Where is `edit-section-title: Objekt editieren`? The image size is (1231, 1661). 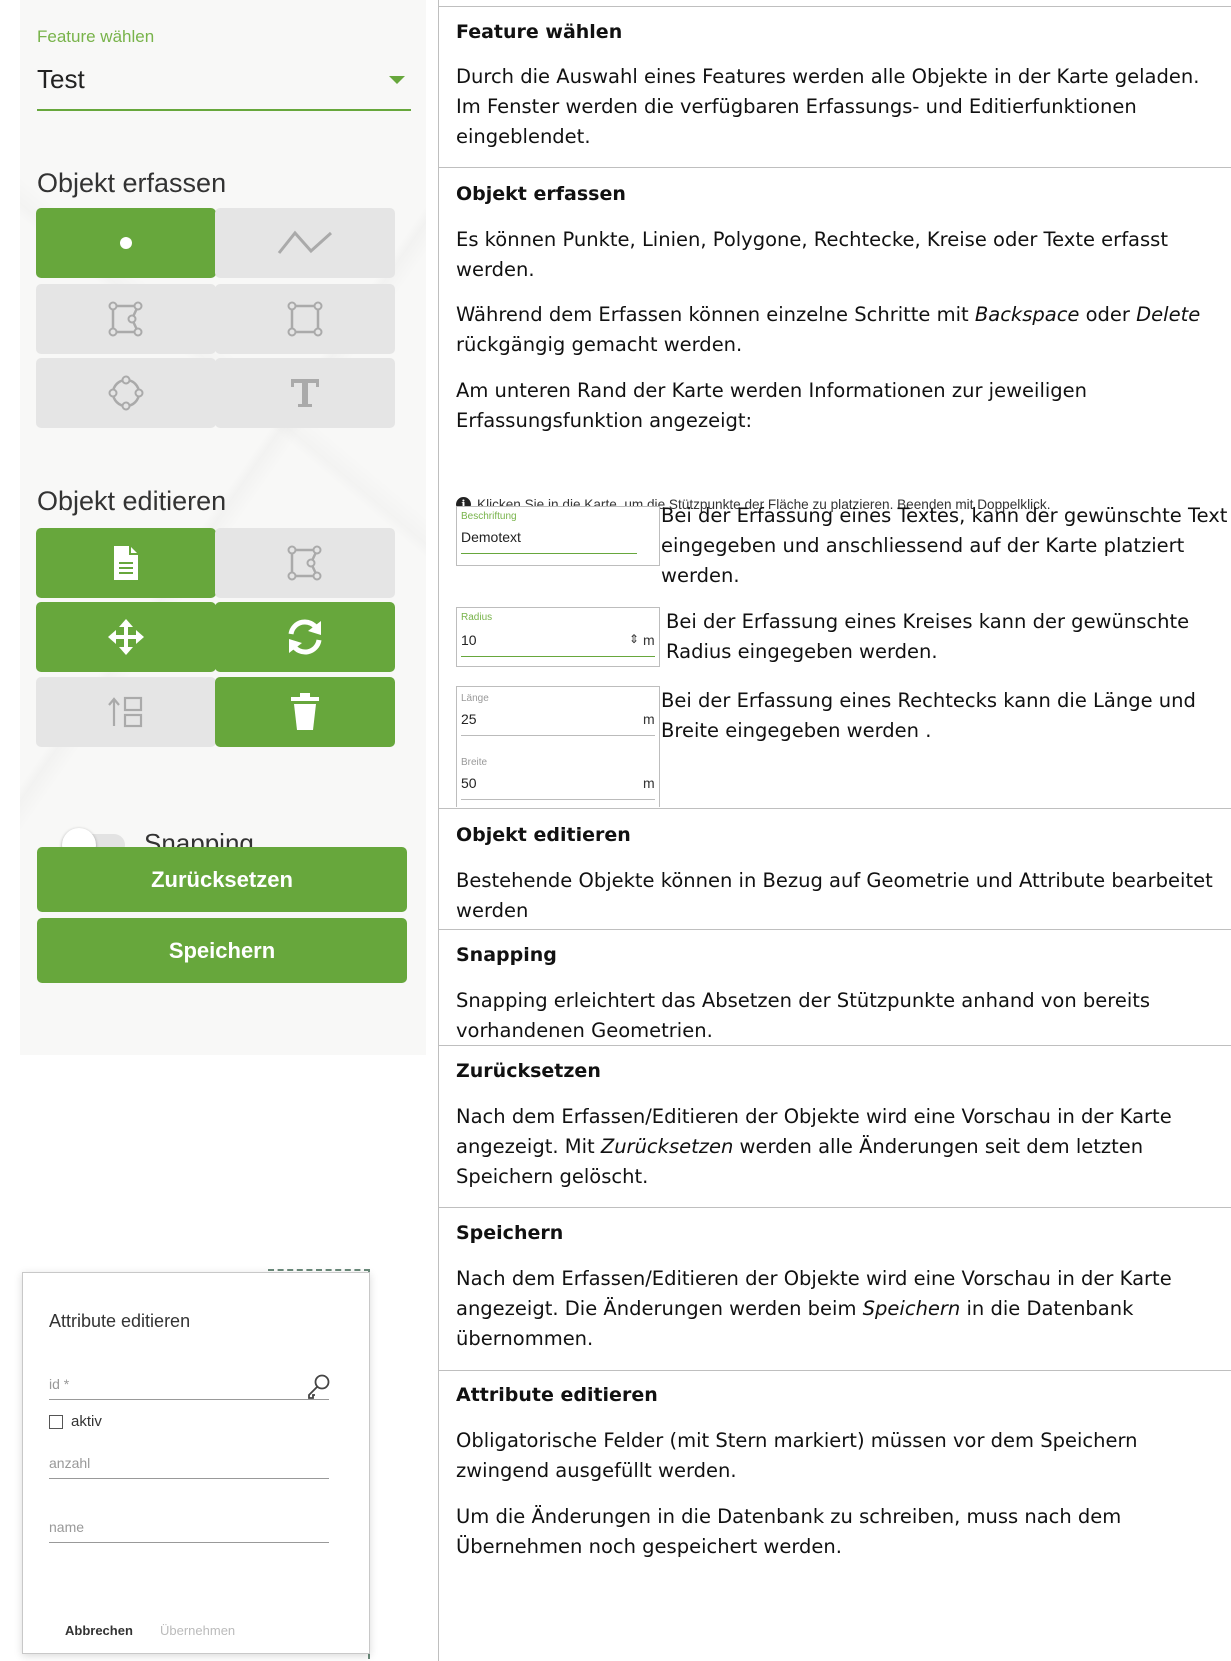
edit-section-title: Objekt editieren is located at coordinates (132, 501).